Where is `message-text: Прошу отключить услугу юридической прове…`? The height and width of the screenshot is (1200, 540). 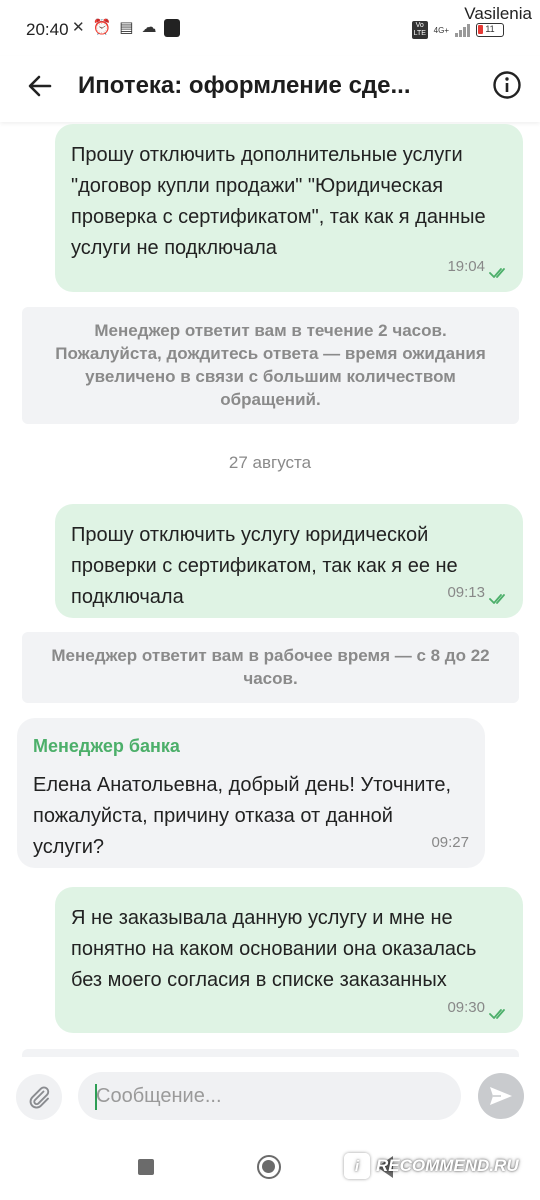
message-text: Прошу отключить услугу юридической прове… is located at coordinates (264, 566).